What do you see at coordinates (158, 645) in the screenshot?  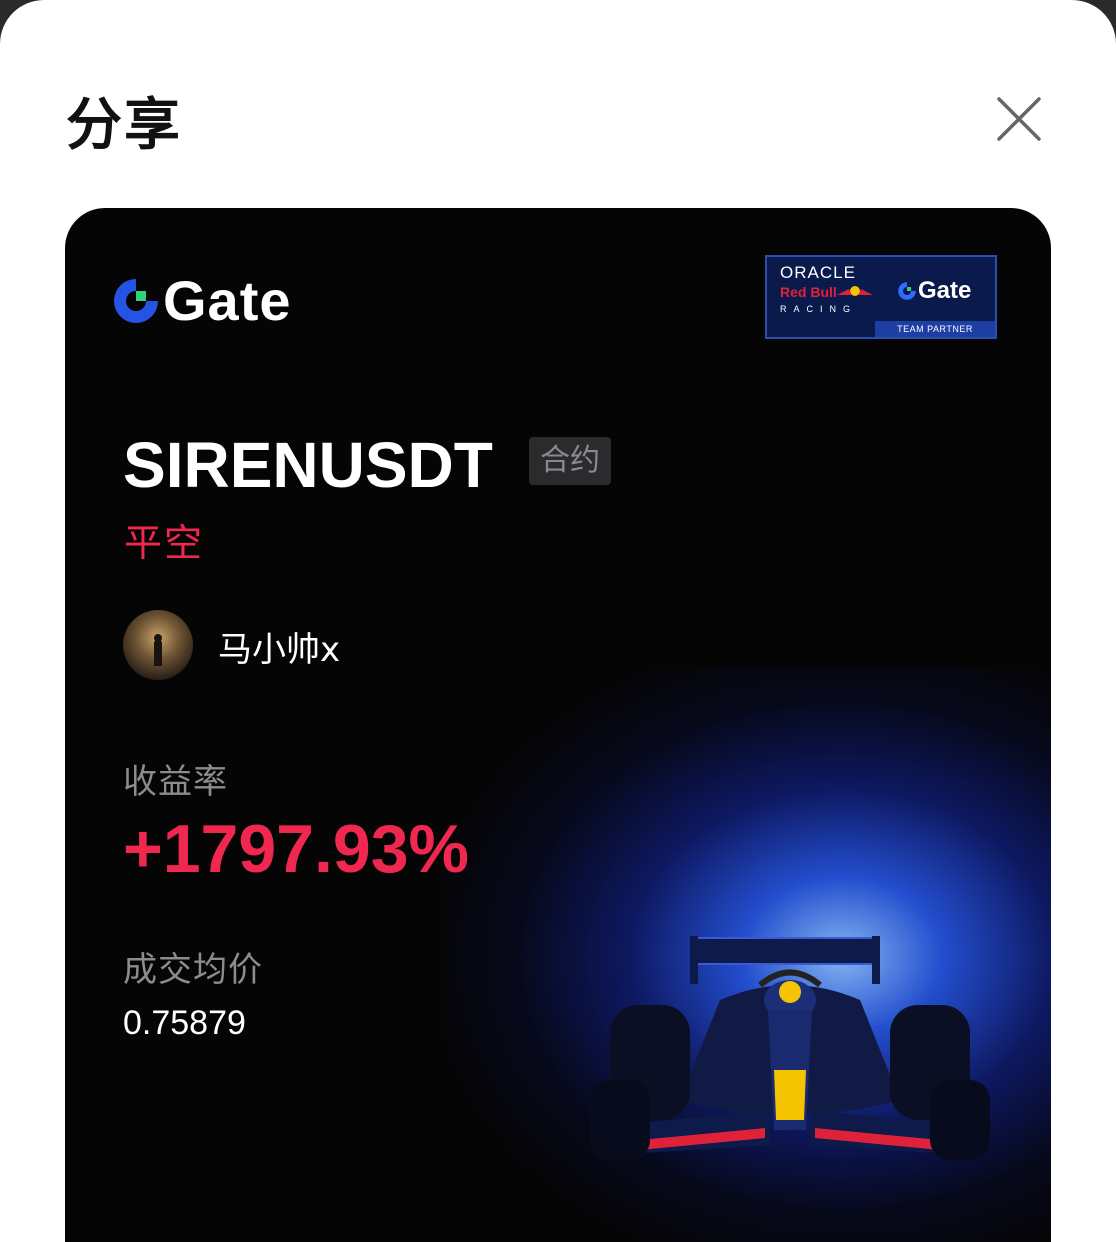 I see `avatar` at bounding box center [158, 645].